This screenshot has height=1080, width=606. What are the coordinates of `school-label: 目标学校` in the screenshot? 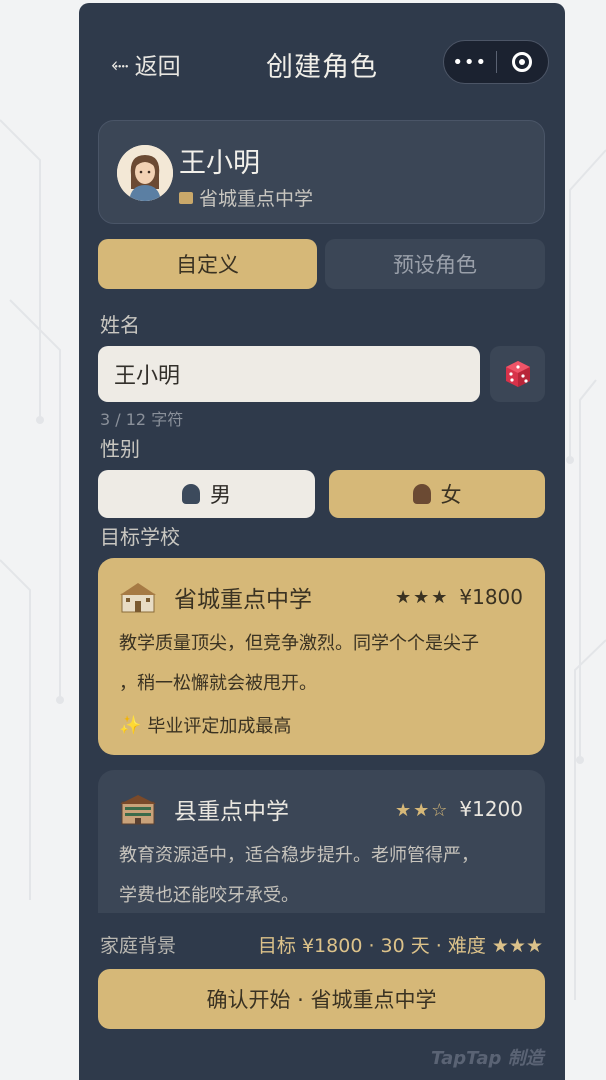 It's located at (140, 537).